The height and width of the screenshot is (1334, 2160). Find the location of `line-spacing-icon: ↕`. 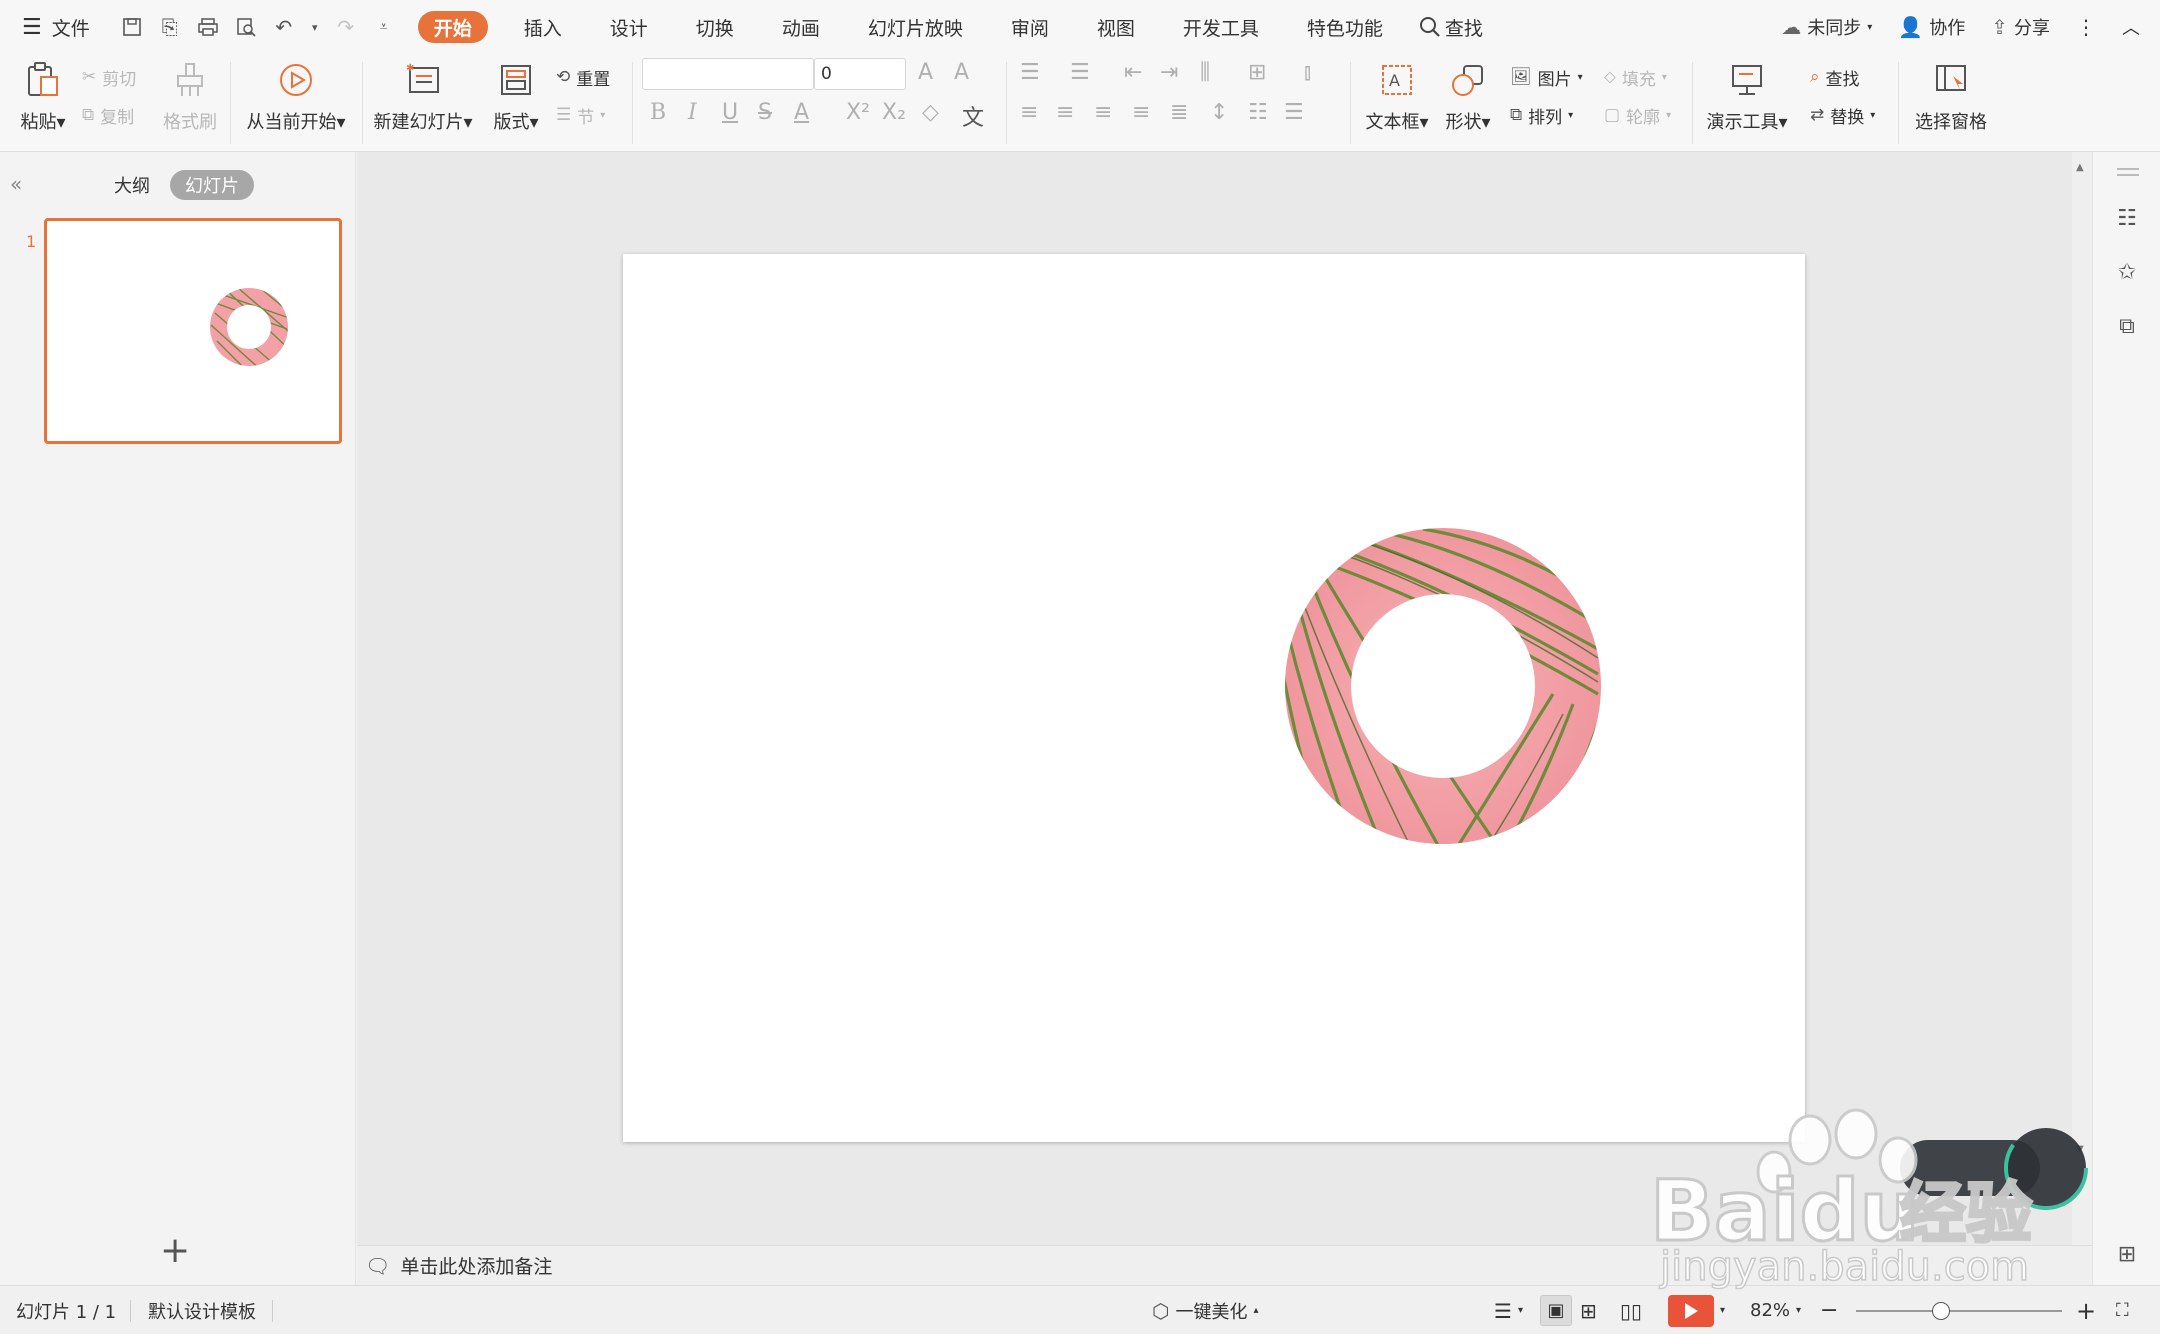

line-spacing-icon: ↕ is located at coordinates (1219, 112).